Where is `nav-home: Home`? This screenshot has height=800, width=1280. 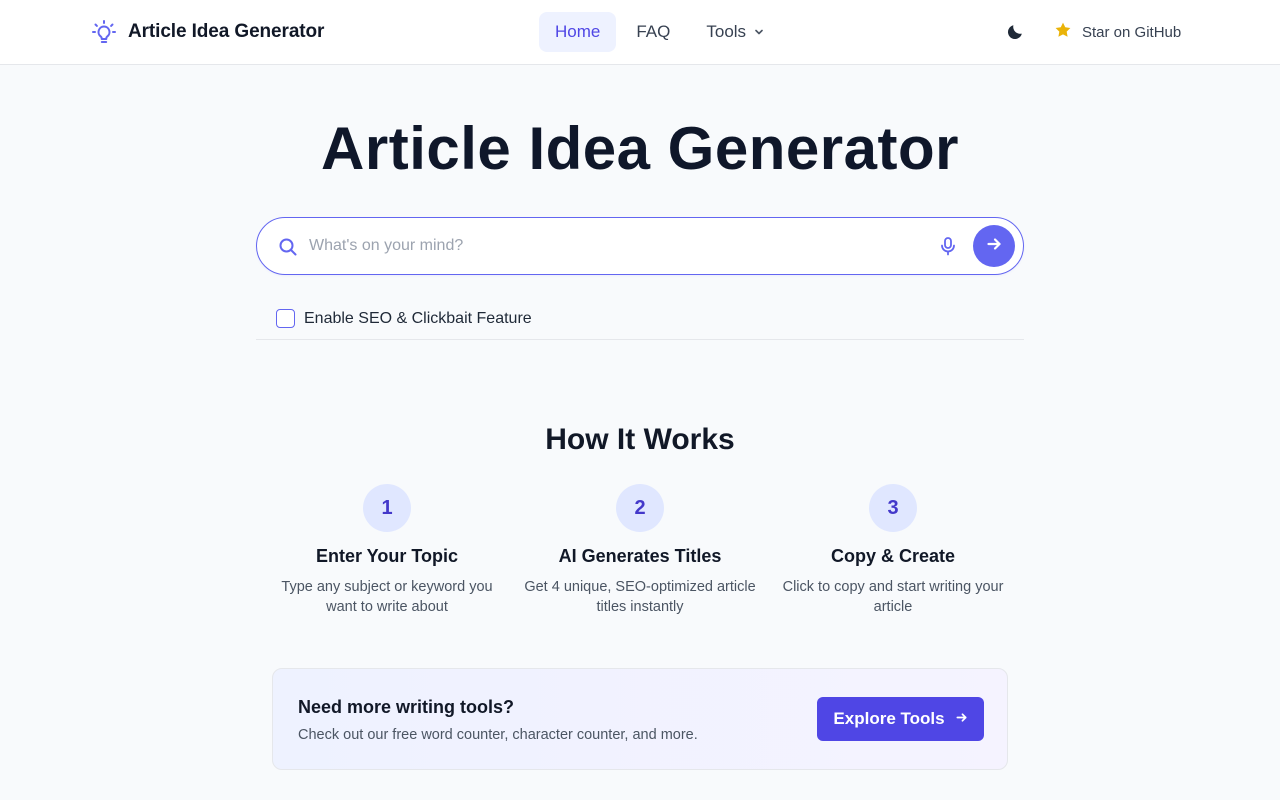 nav-home: Home is located at coordinates (578, 32).